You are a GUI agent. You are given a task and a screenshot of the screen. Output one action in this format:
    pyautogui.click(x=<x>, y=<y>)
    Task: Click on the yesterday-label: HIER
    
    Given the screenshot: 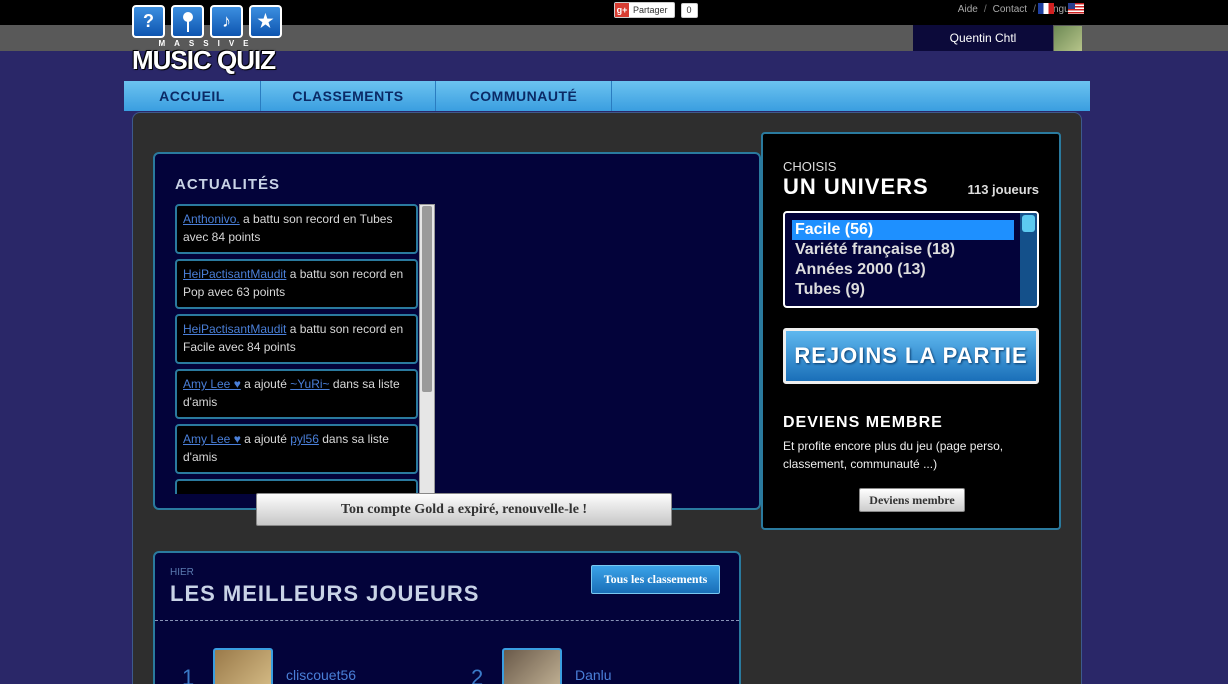 What is the action you would take?
    pyautogui.click(x=182, y=572)
    